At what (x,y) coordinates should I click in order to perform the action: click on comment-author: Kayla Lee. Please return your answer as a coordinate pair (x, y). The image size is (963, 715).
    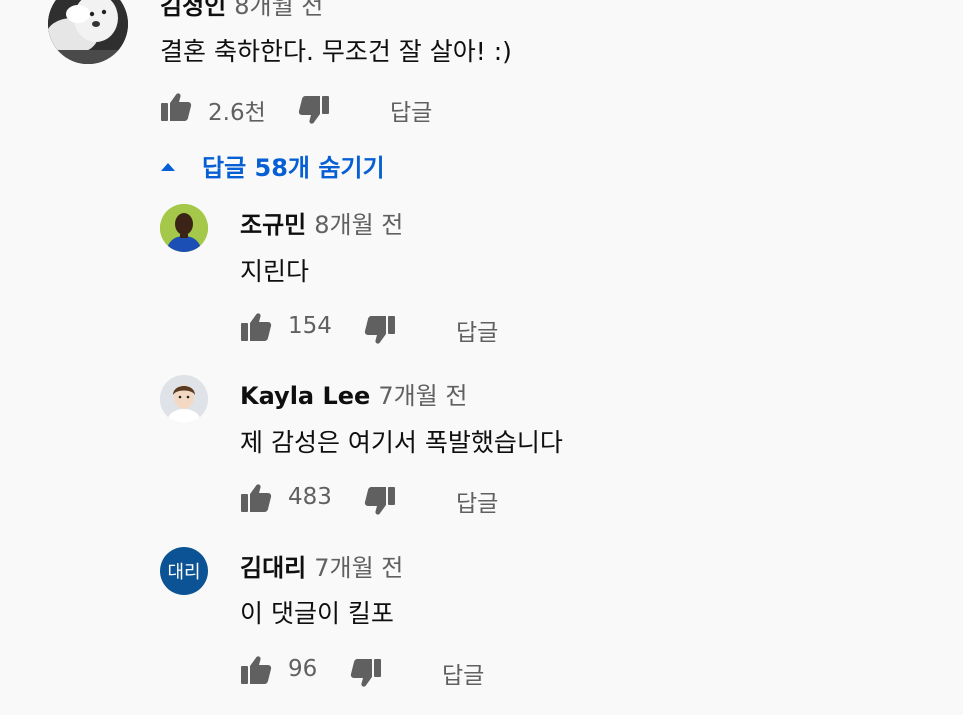
    Looking at the image, I should click on (305, 396).